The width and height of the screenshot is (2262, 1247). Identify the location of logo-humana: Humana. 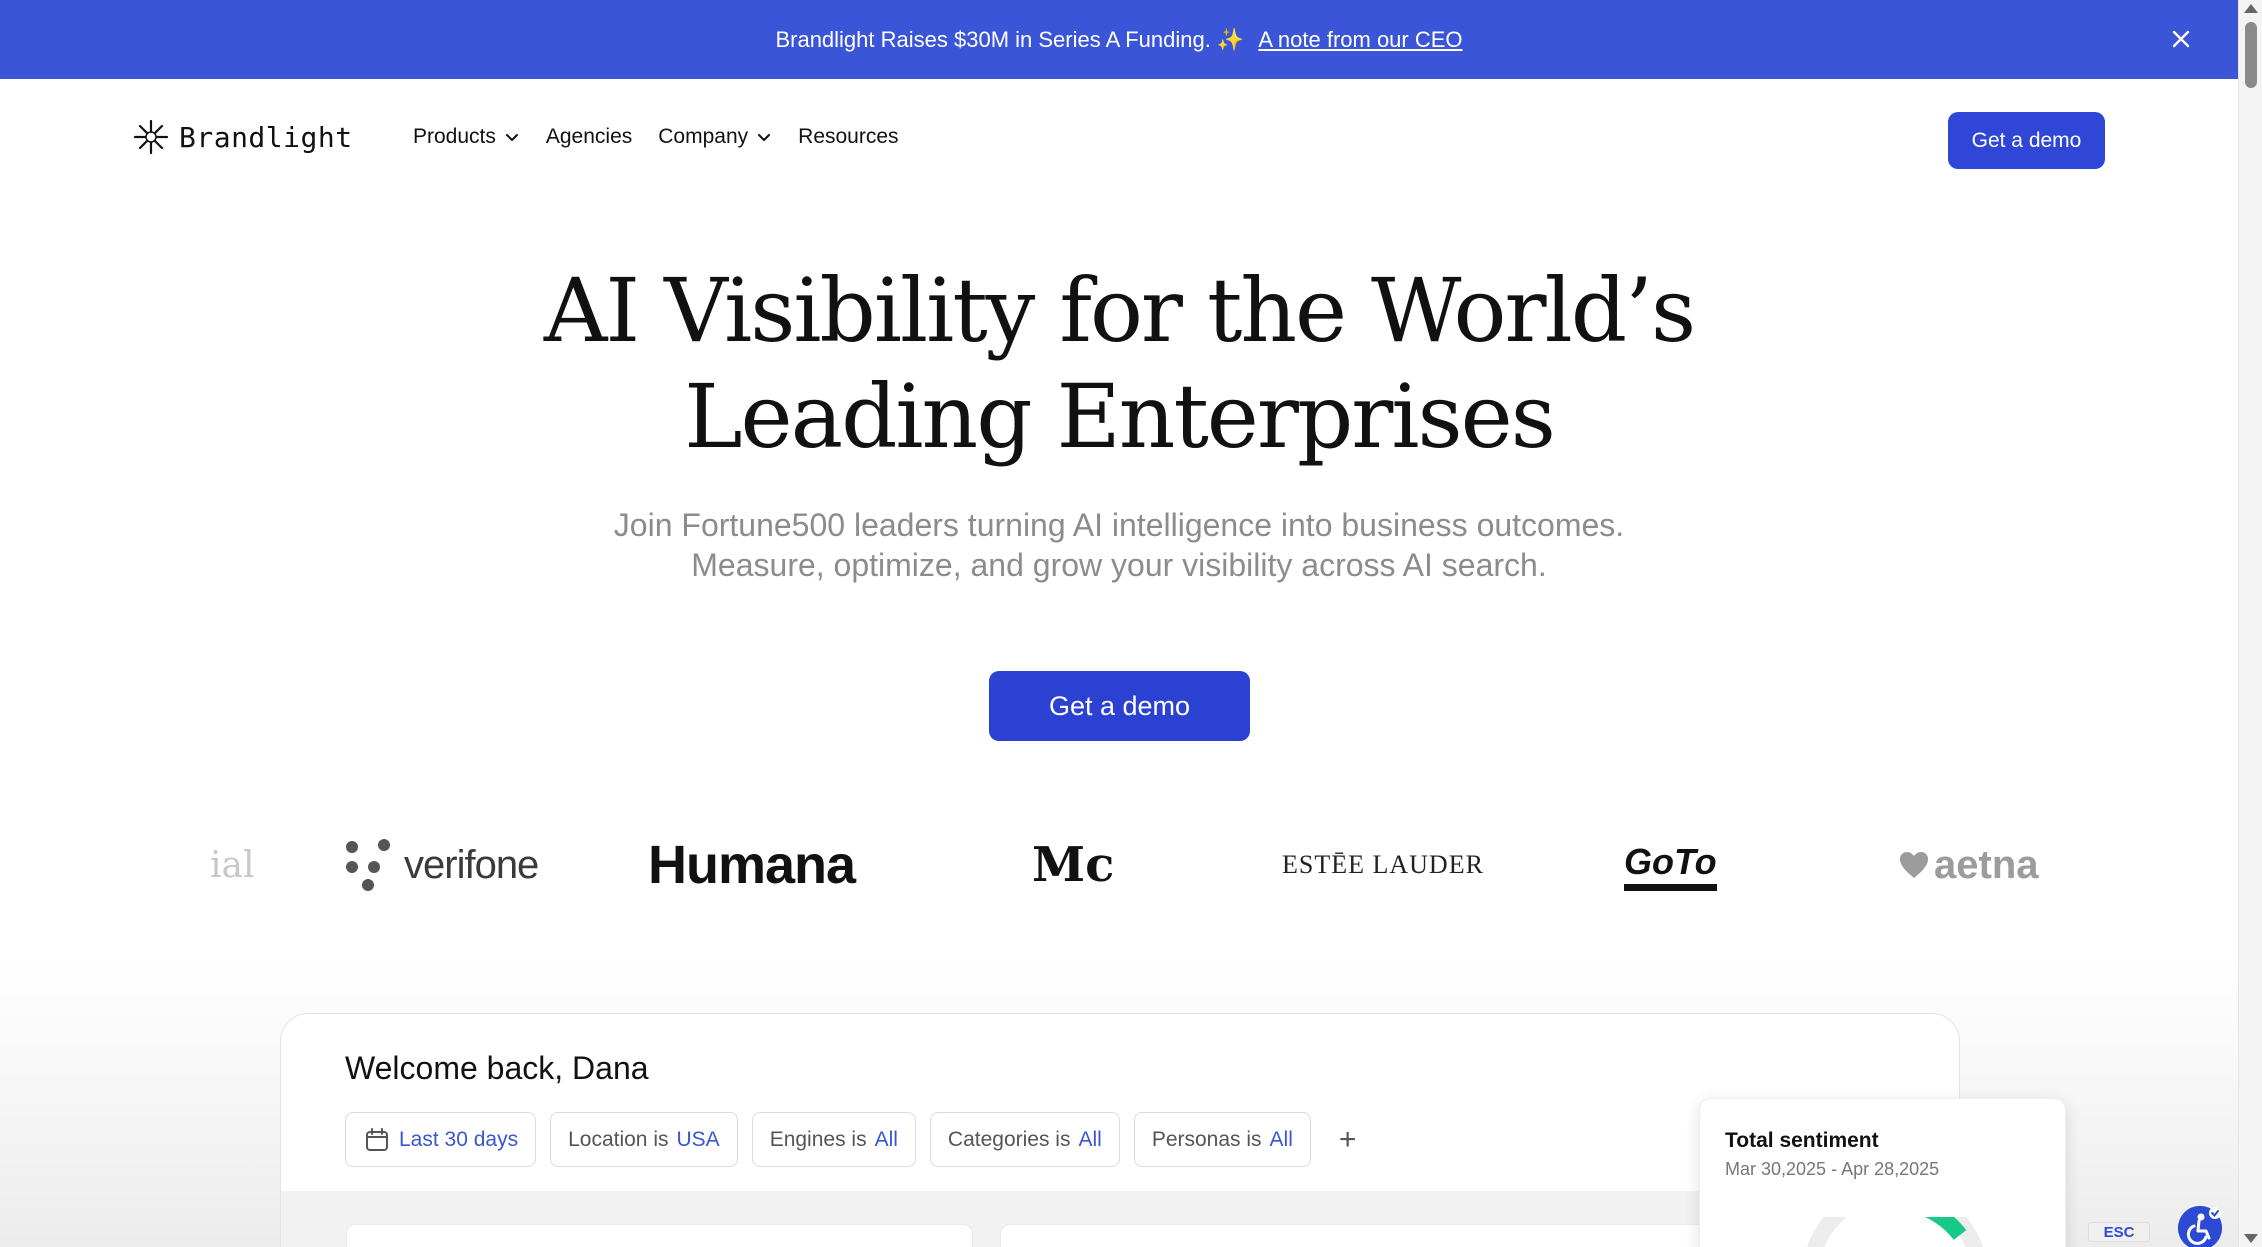
(752, 865).